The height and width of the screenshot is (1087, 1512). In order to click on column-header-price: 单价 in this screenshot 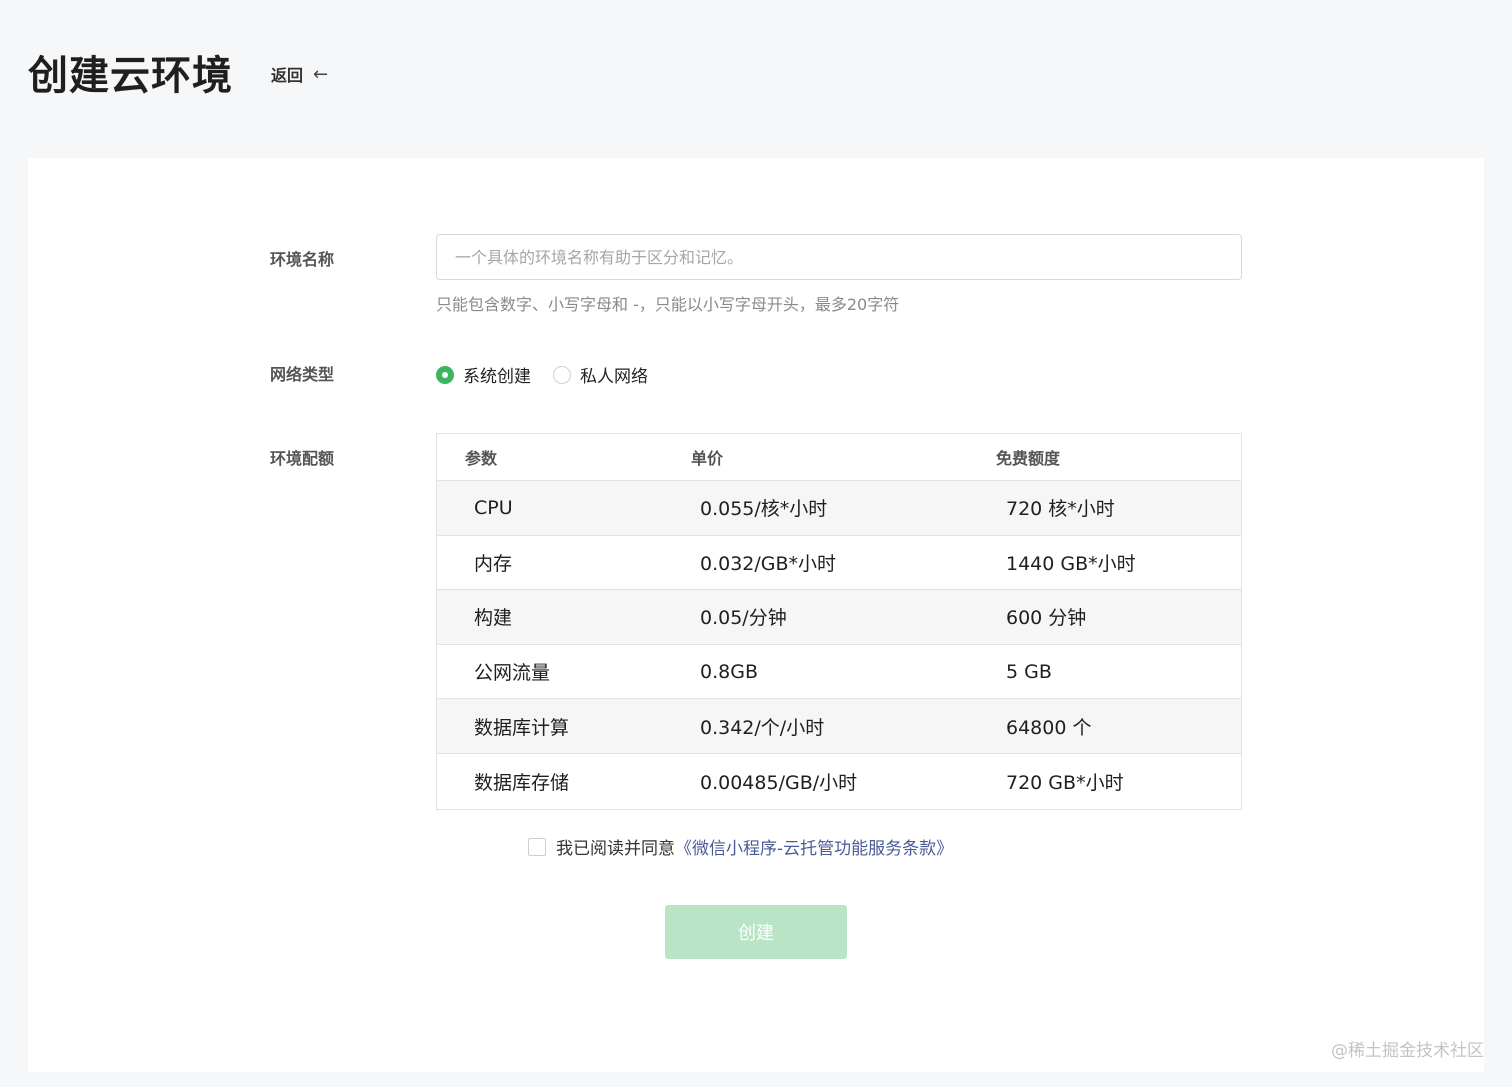, I will do `click(707, 458)`.